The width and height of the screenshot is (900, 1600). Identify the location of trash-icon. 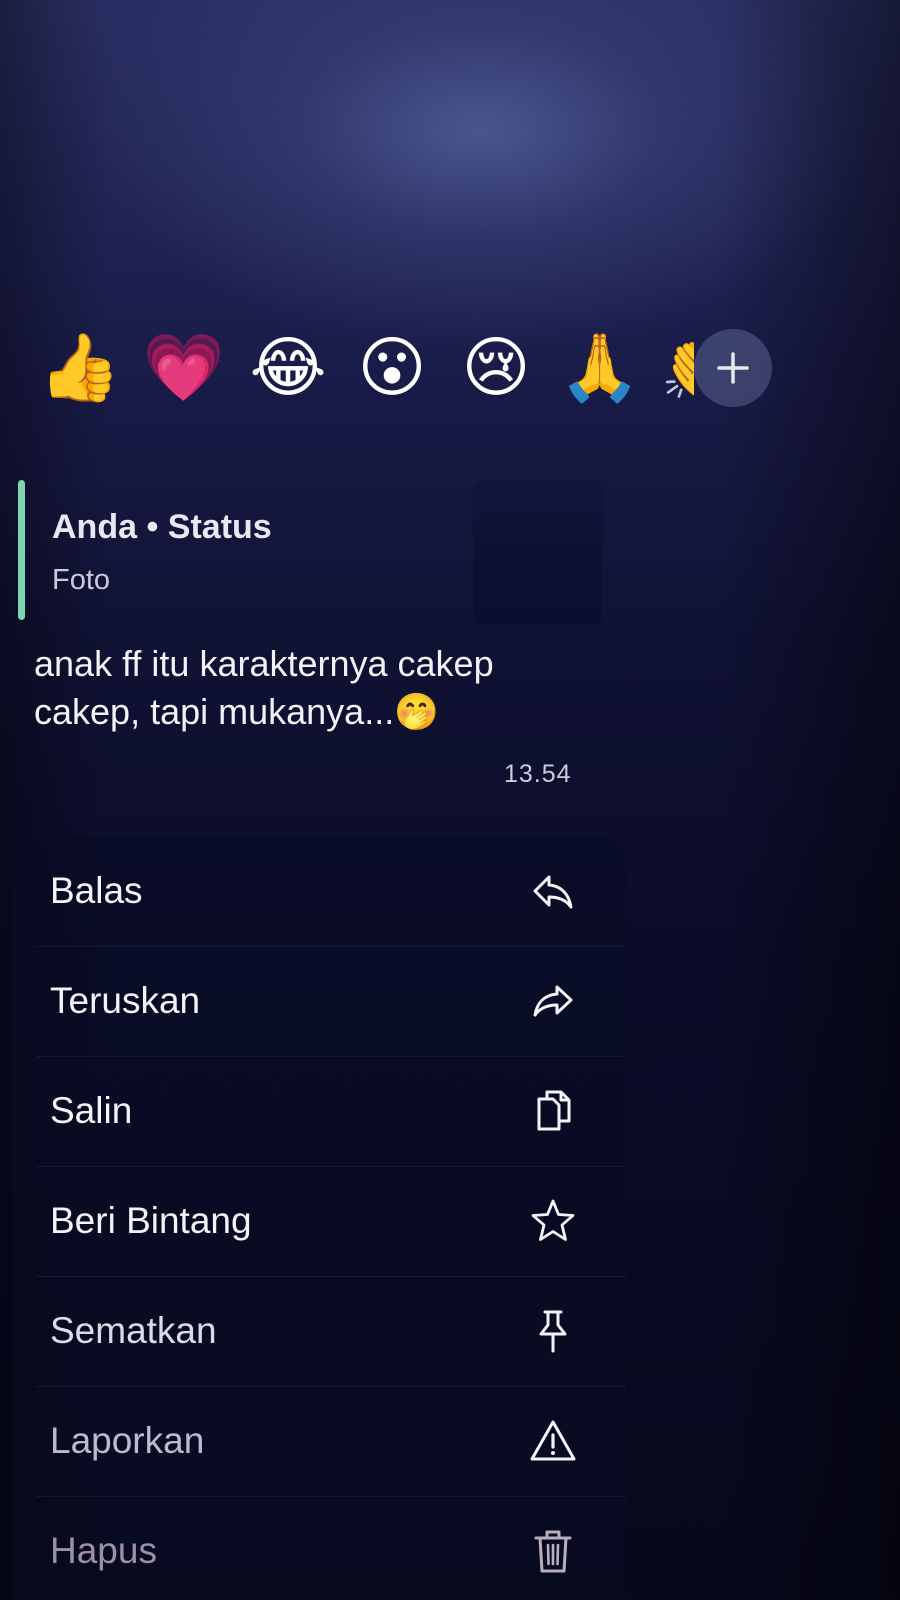
(553, 1551).